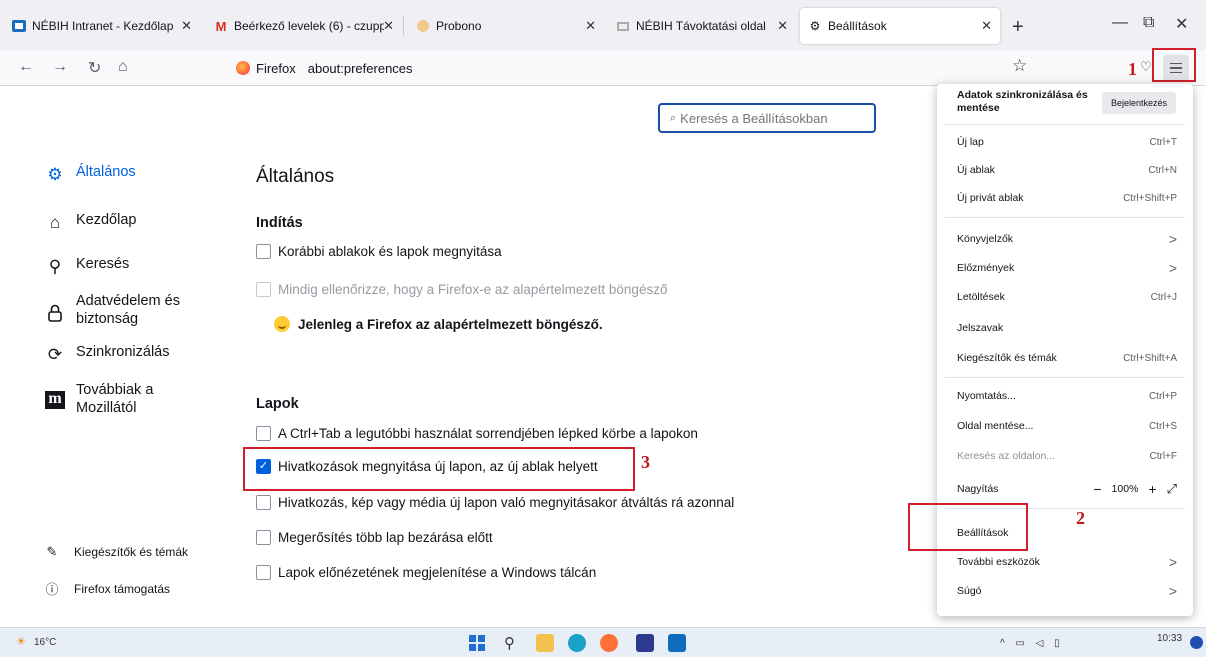 The height and width of the screenshot is (657, 1206). Describe the element at coordinates (513, 643) in the screenshot. I see `taskbar-search-icon: ⚲` at that location.